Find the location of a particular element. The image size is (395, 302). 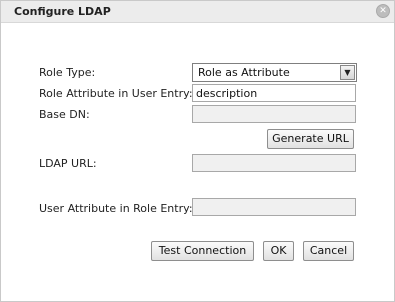

generate-url-button: Generate URL is located at coordinates (310, 139).